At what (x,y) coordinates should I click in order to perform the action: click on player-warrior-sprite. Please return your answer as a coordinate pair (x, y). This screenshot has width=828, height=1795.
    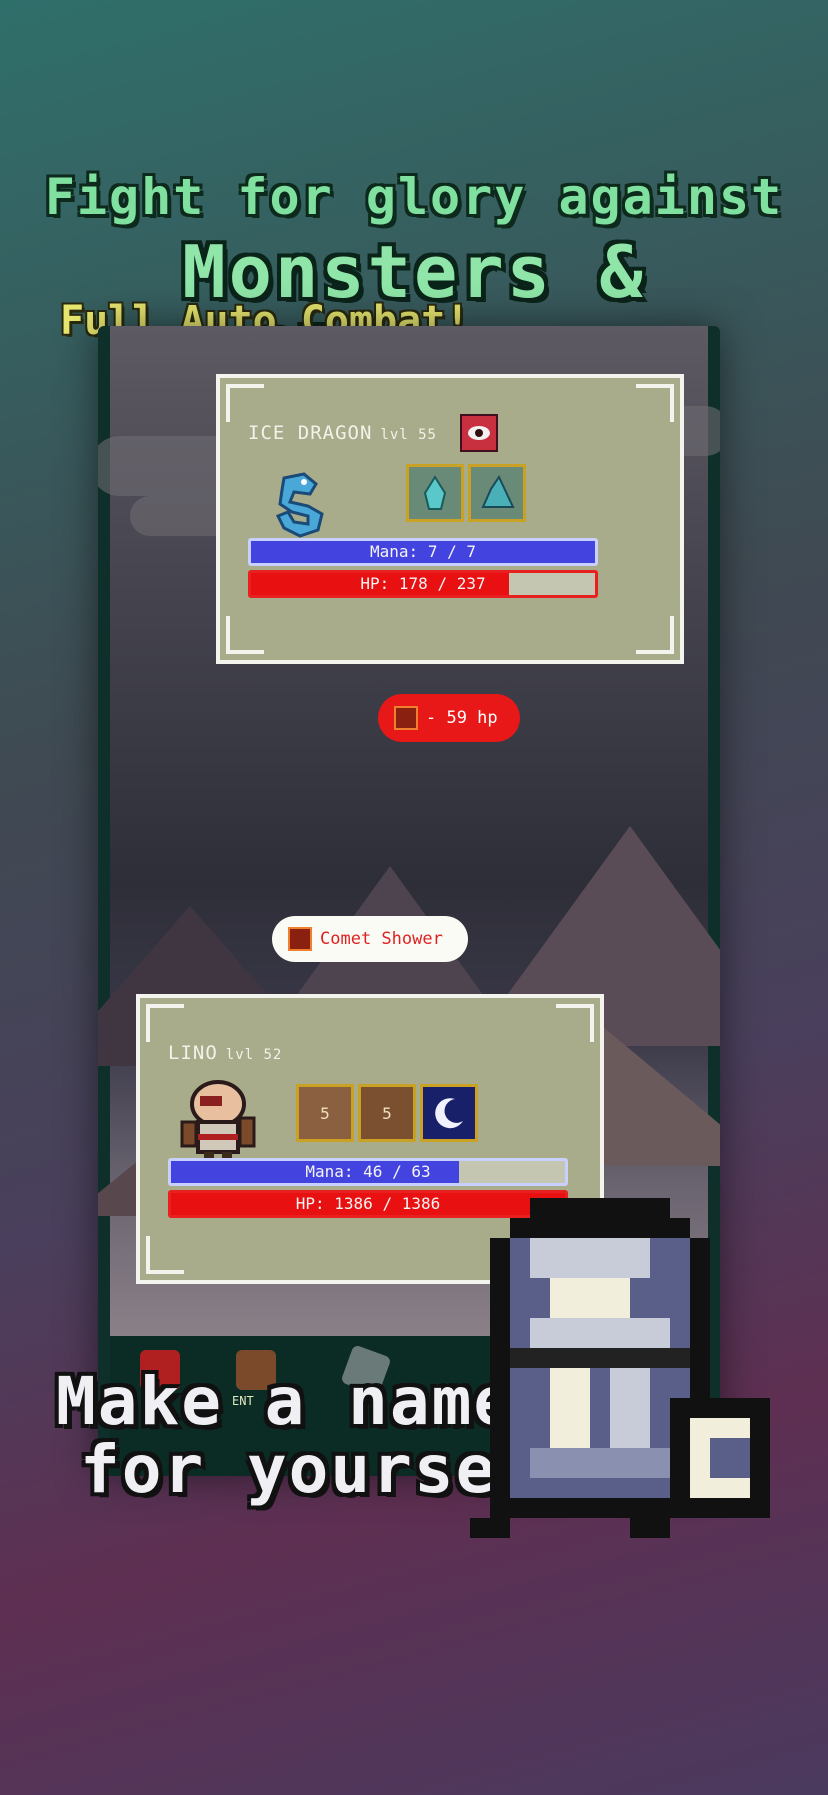
    Looking at the image, I should click on (218, 1122).